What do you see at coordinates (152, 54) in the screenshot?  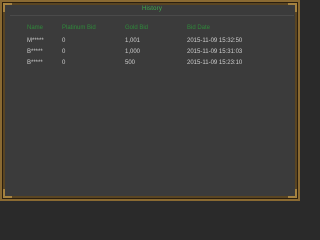 I see `table-row: B***** 0 1,000 2015-11-09 15:31:03` at bounding box center [152, 54].